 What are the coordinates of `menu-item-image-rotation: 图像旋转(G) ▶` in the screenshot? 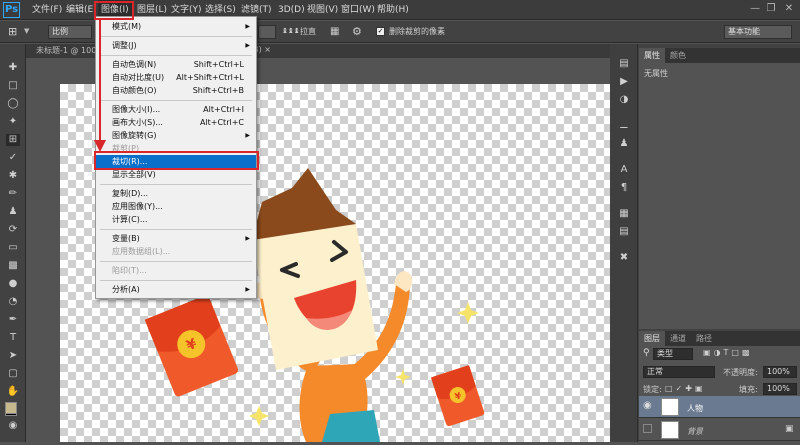 It's located at (176, 135).